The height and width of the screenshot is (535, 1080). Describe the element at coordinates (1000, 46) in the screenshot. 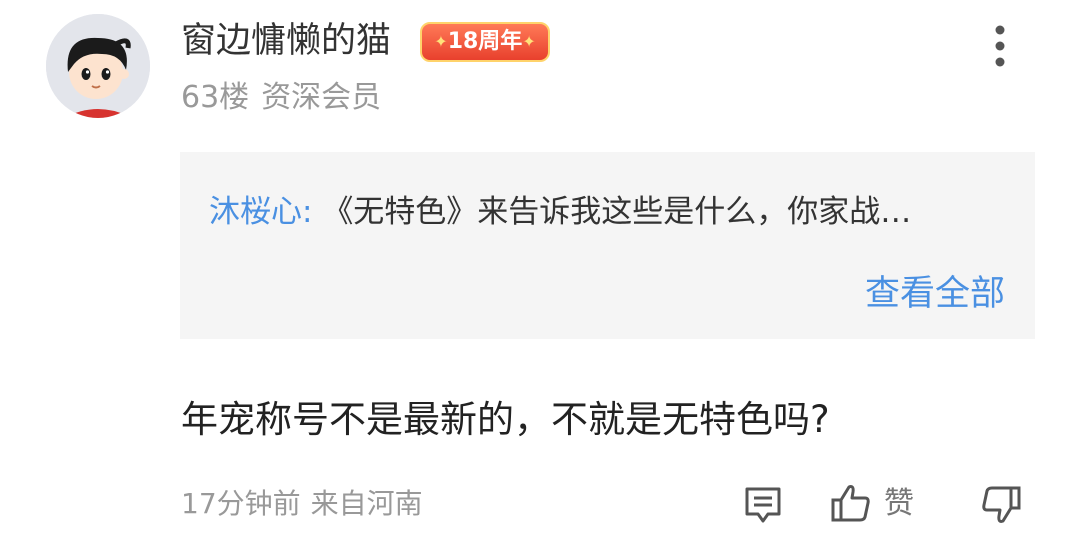

I see `more-vertical-icon` at that location.